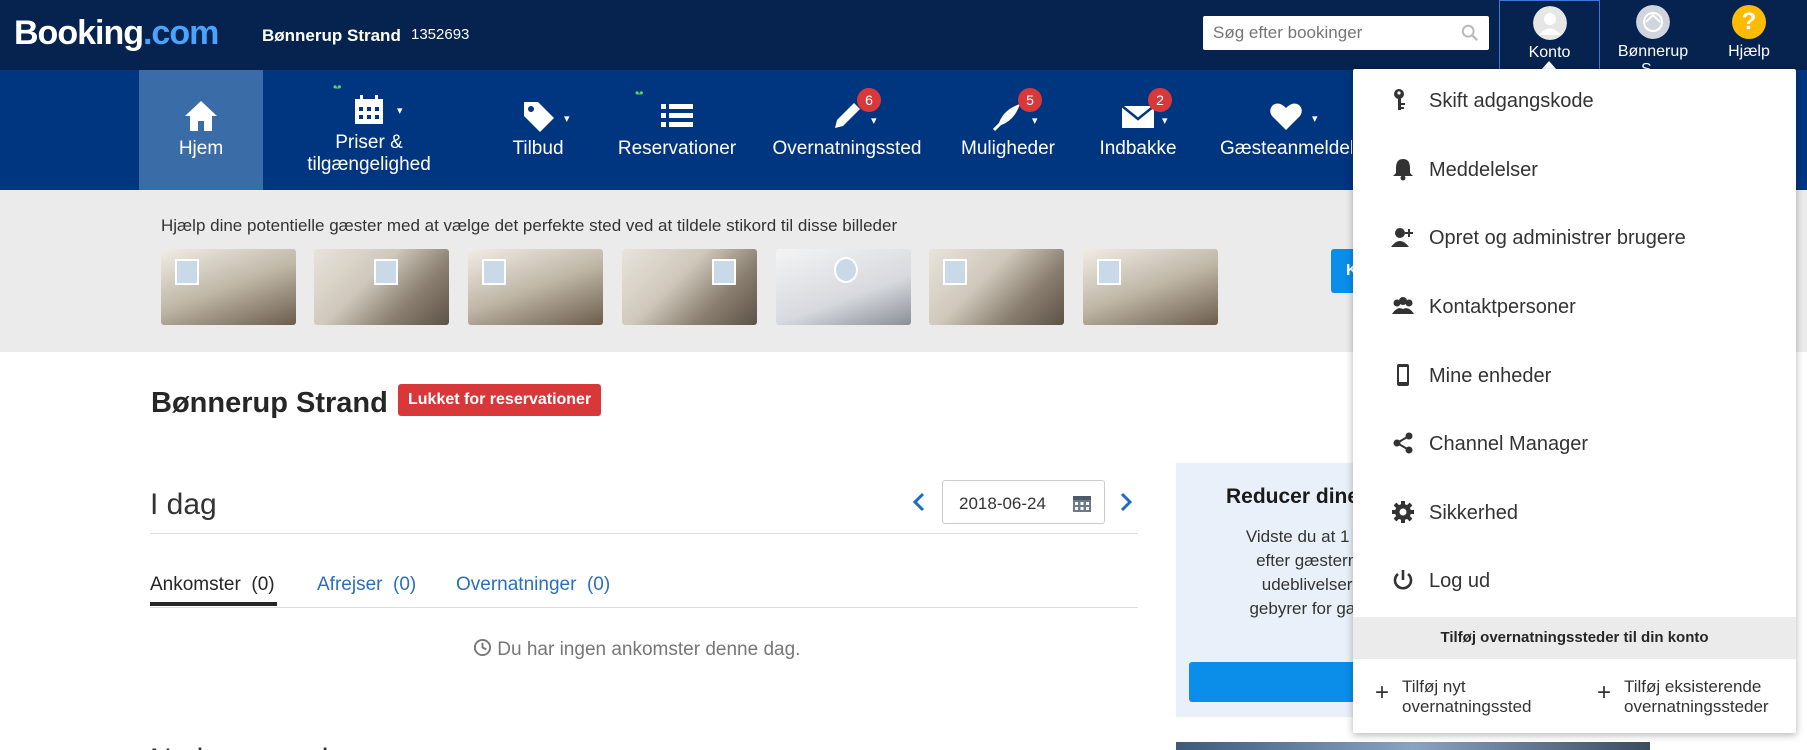  What do you see at coordinates (677, 115) in the screenshot?
I see `list-icon` at bounding box center [677, 115].